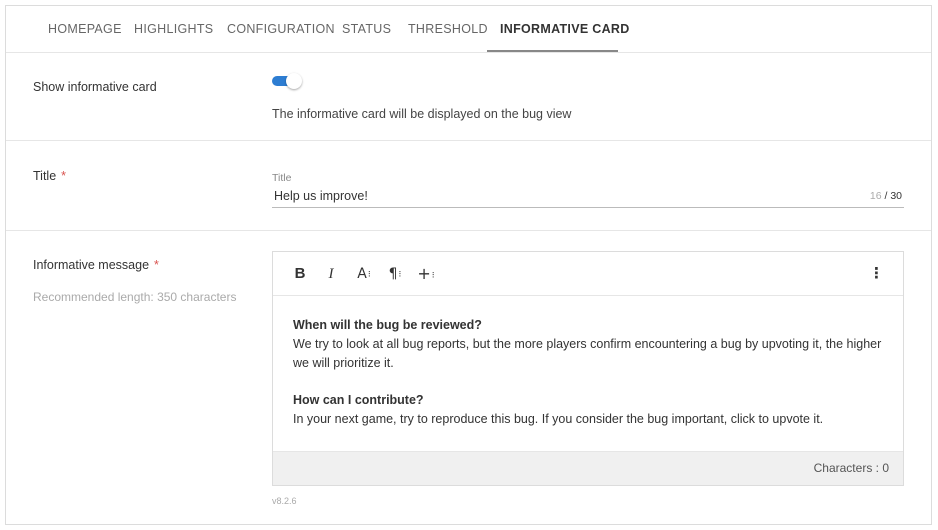 This screenshot has width=938, height=530. Describe the element at coordinates (876, 274) in the screenshot. I see `more-options-icon: ⋮` at that location.